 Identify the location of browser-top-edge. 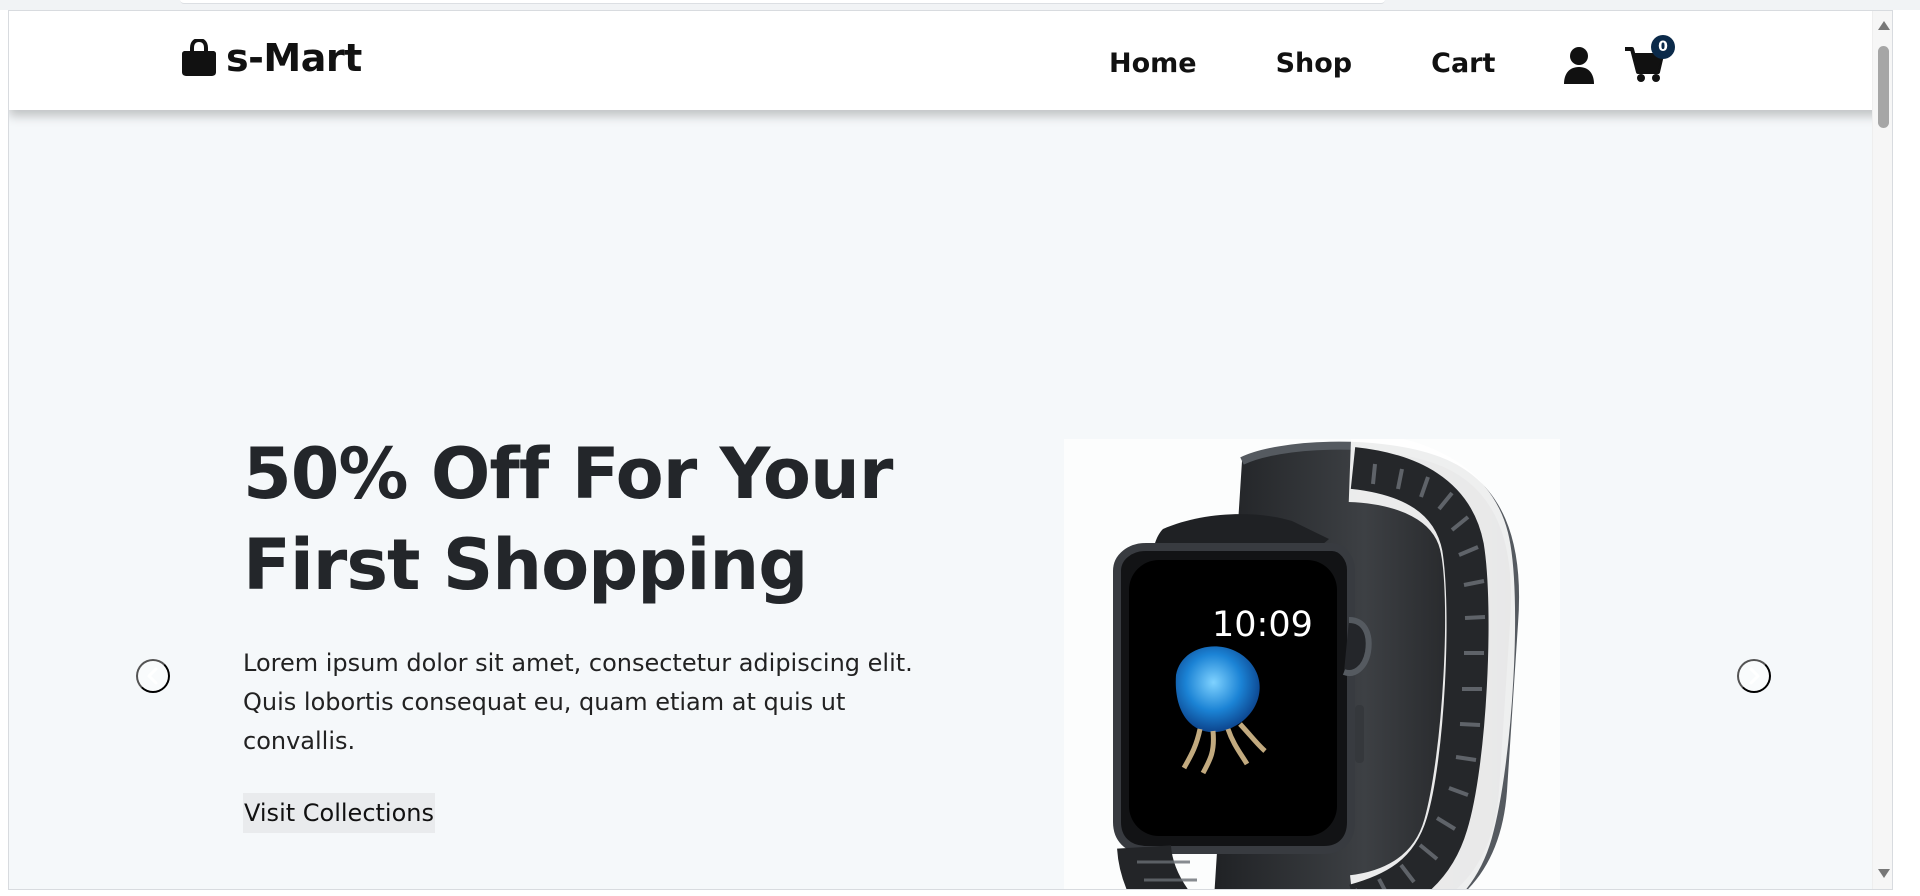
(960, 5).